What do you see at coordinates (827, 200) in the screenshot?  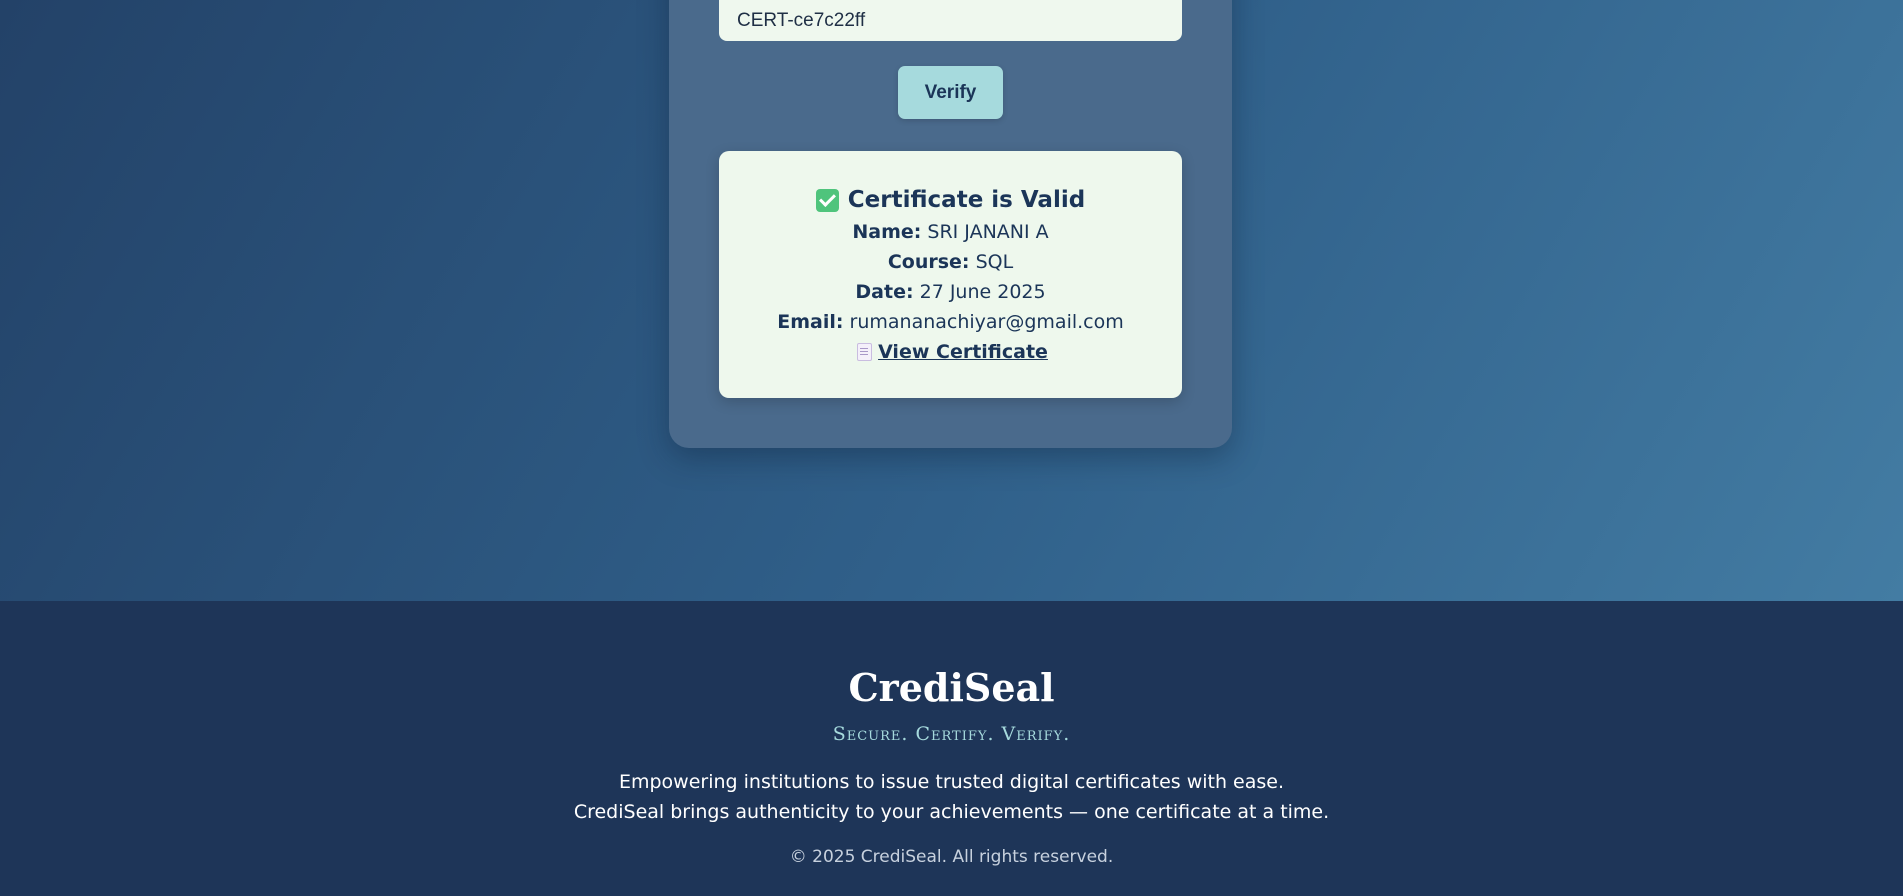 I see `check-icon` at bounding box center [827, 200].